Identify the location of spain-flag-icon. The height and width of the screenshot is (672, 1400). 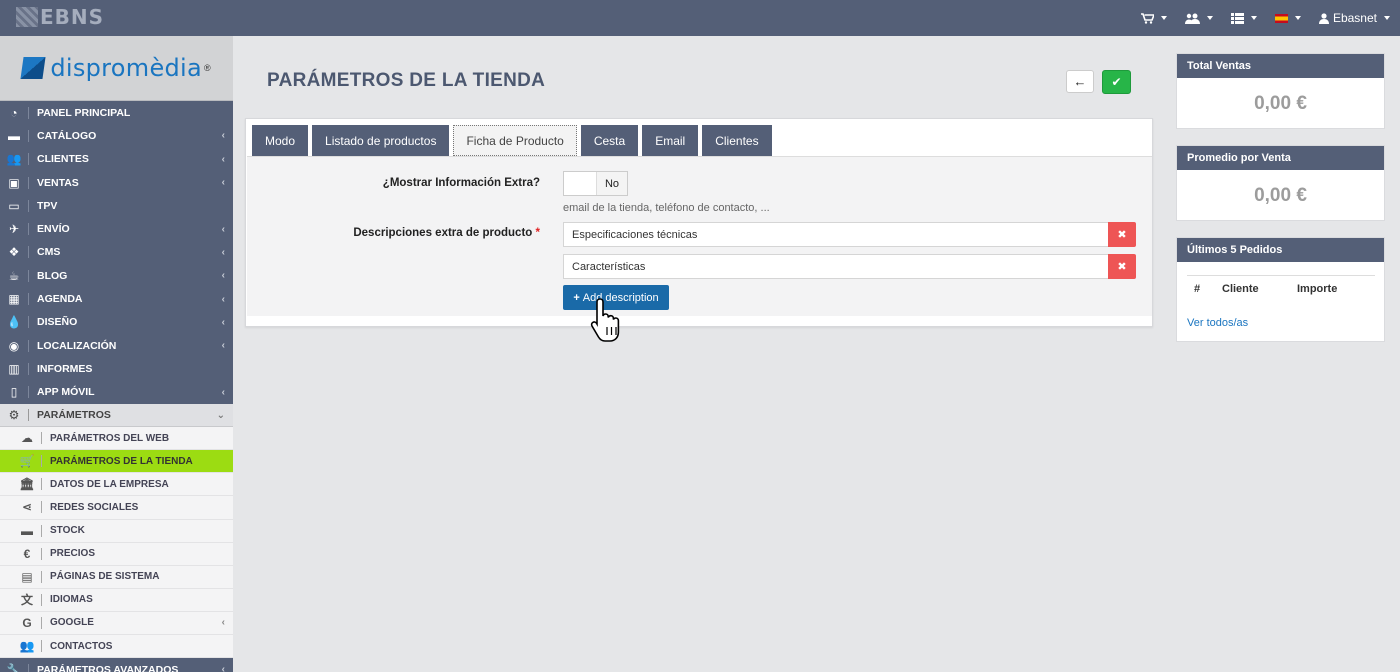
(1281, 18).